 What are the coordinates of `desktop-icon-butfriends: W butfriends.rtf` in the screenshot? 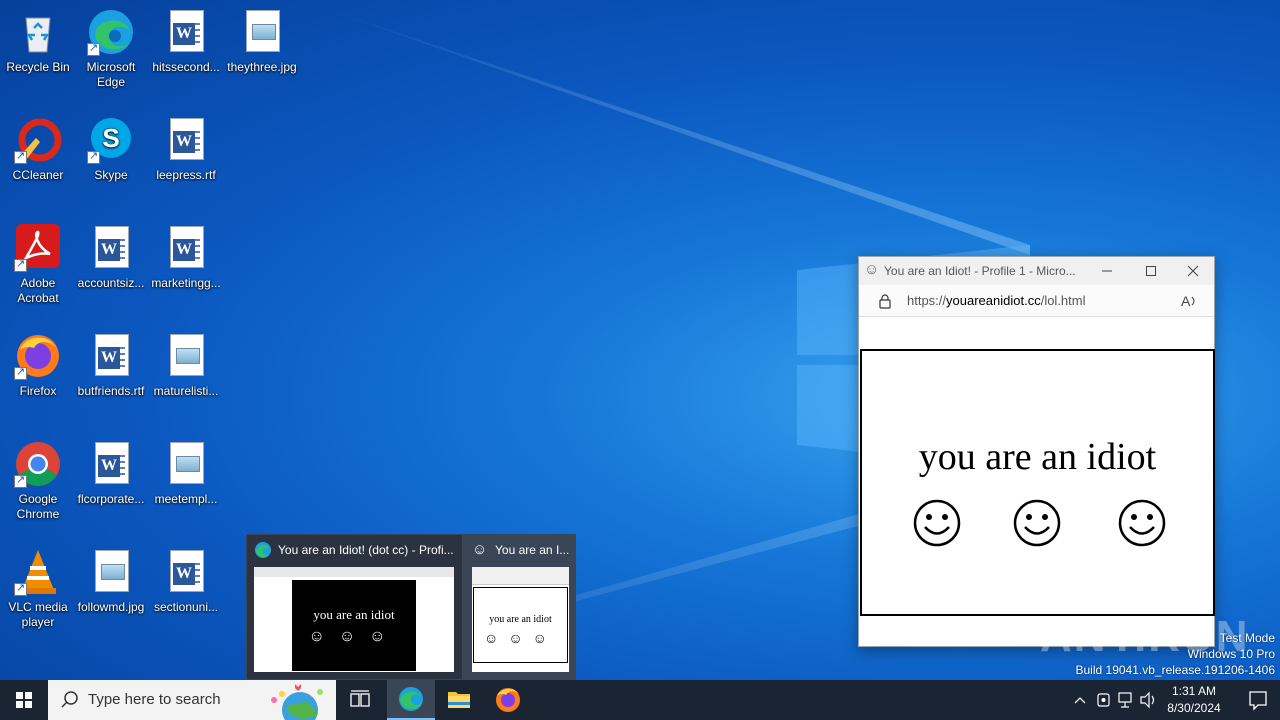 It's located at (111, 365).